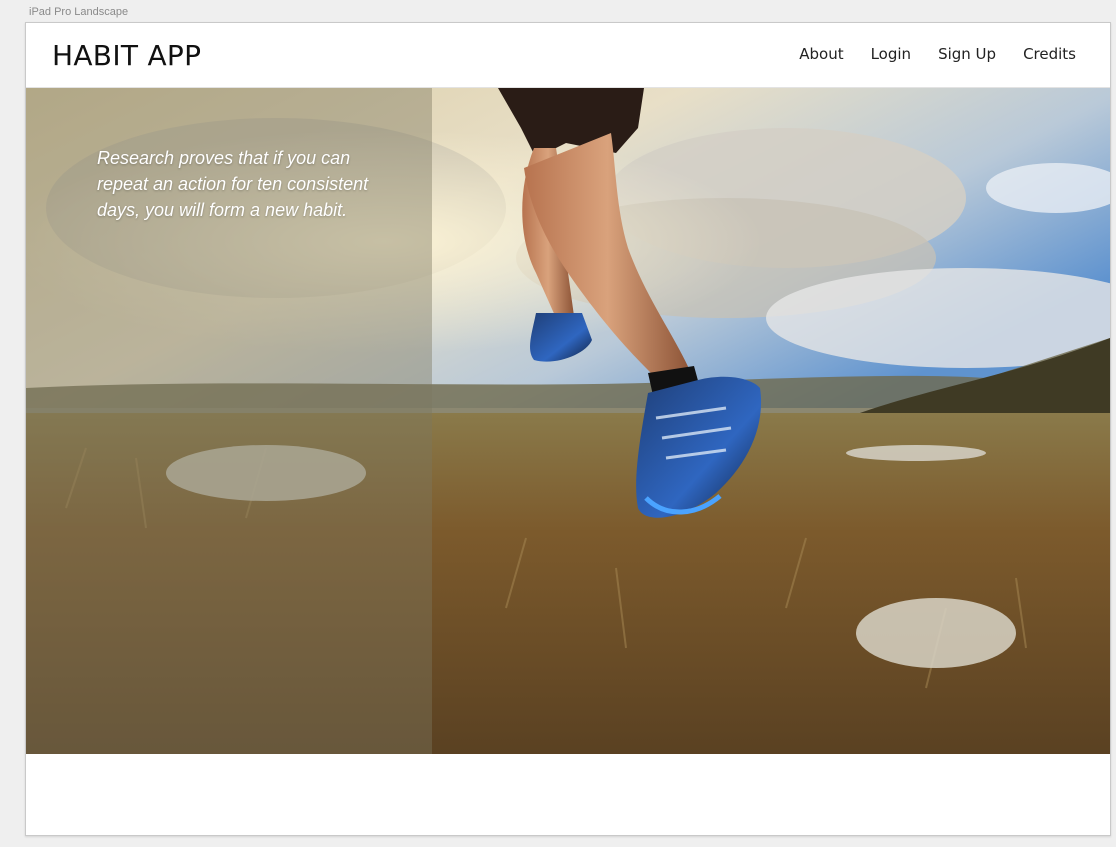  What do you see at coordinates (967, 54) in the screenshot?
I see `nav-link-signup: Sign Up` at bounding box center [967, 54].